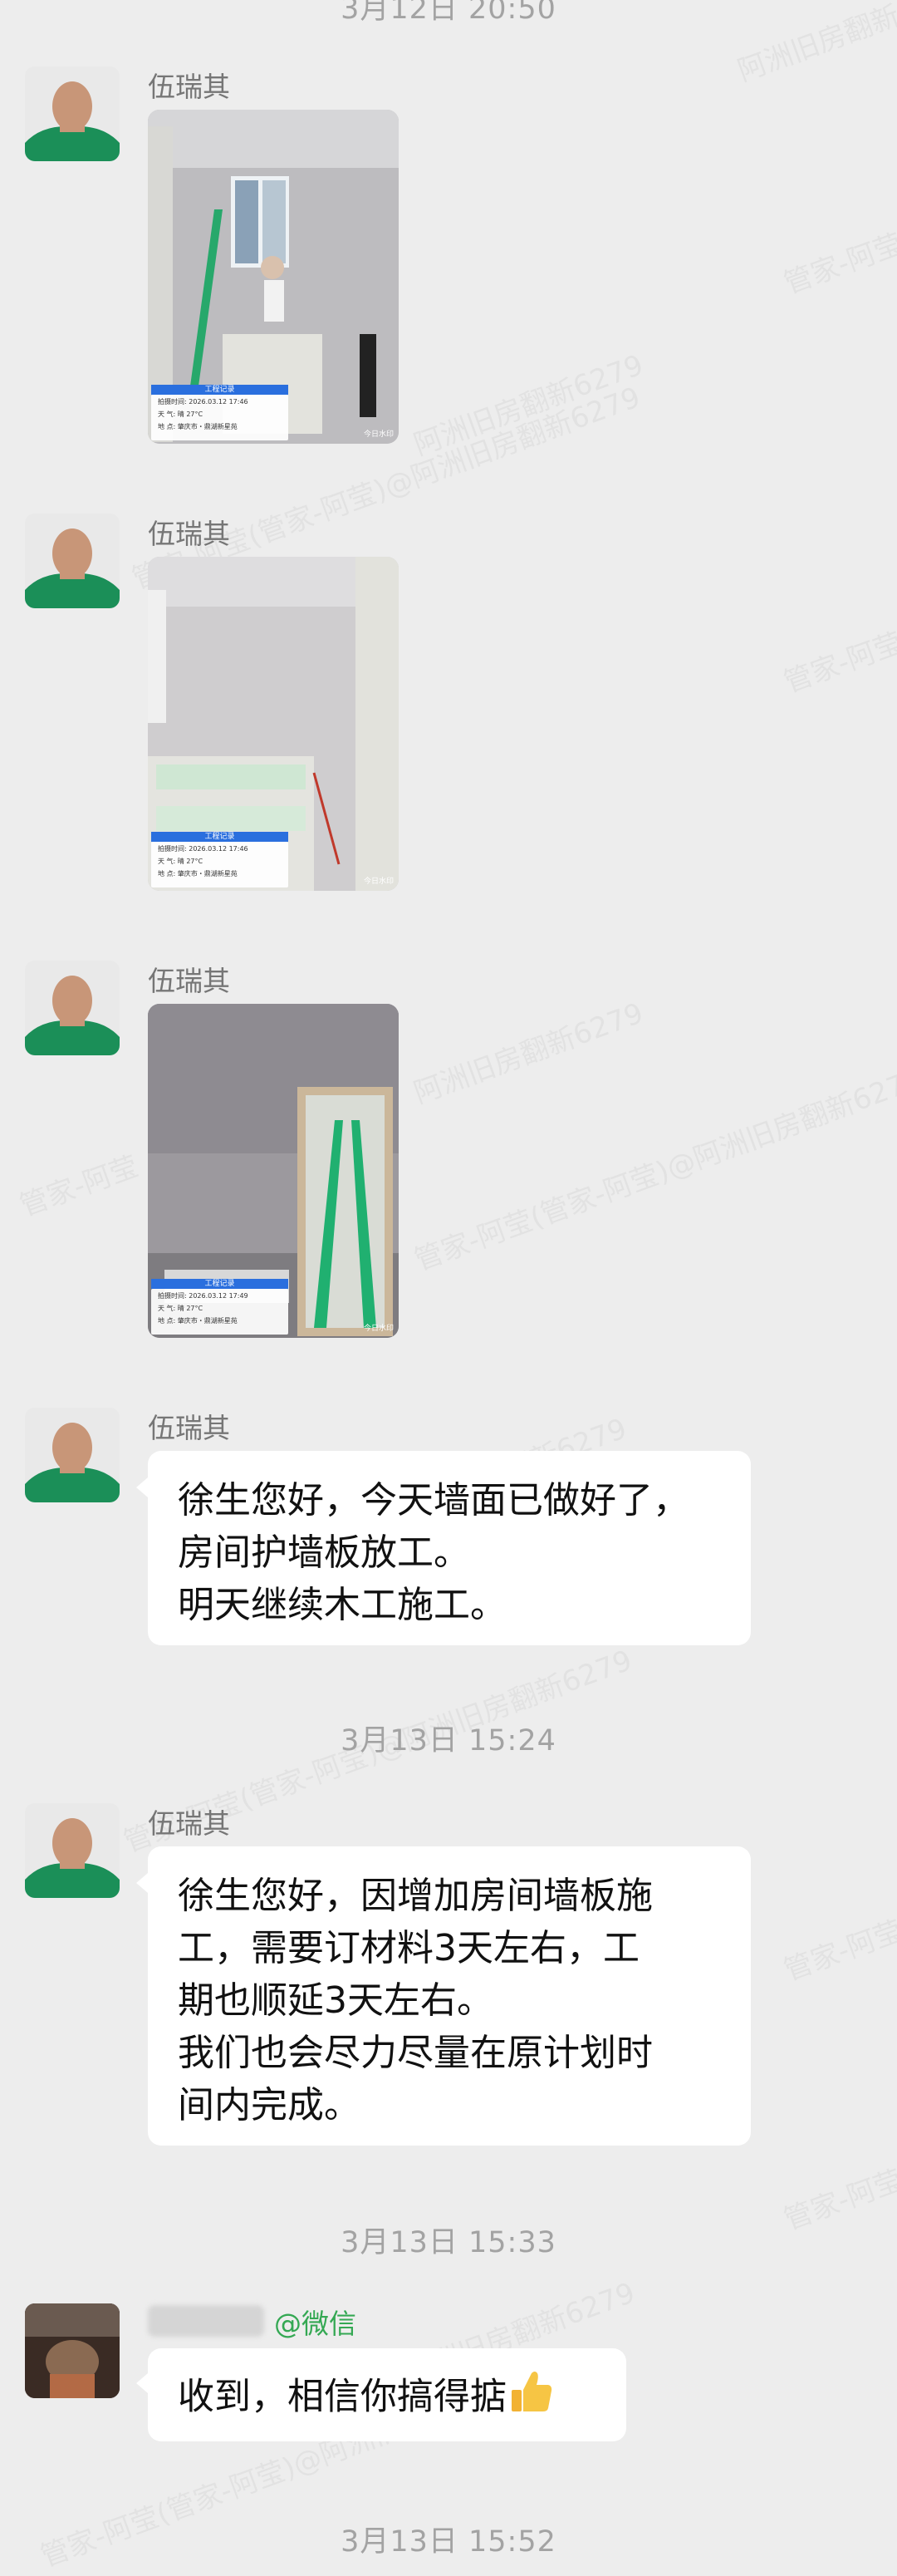 This screenshot has width=897, height=2576. Describe the element at coordinates (448, 2243) in the screenshot. I see `chat-timestamp: 3月13日 15:33` at that location.